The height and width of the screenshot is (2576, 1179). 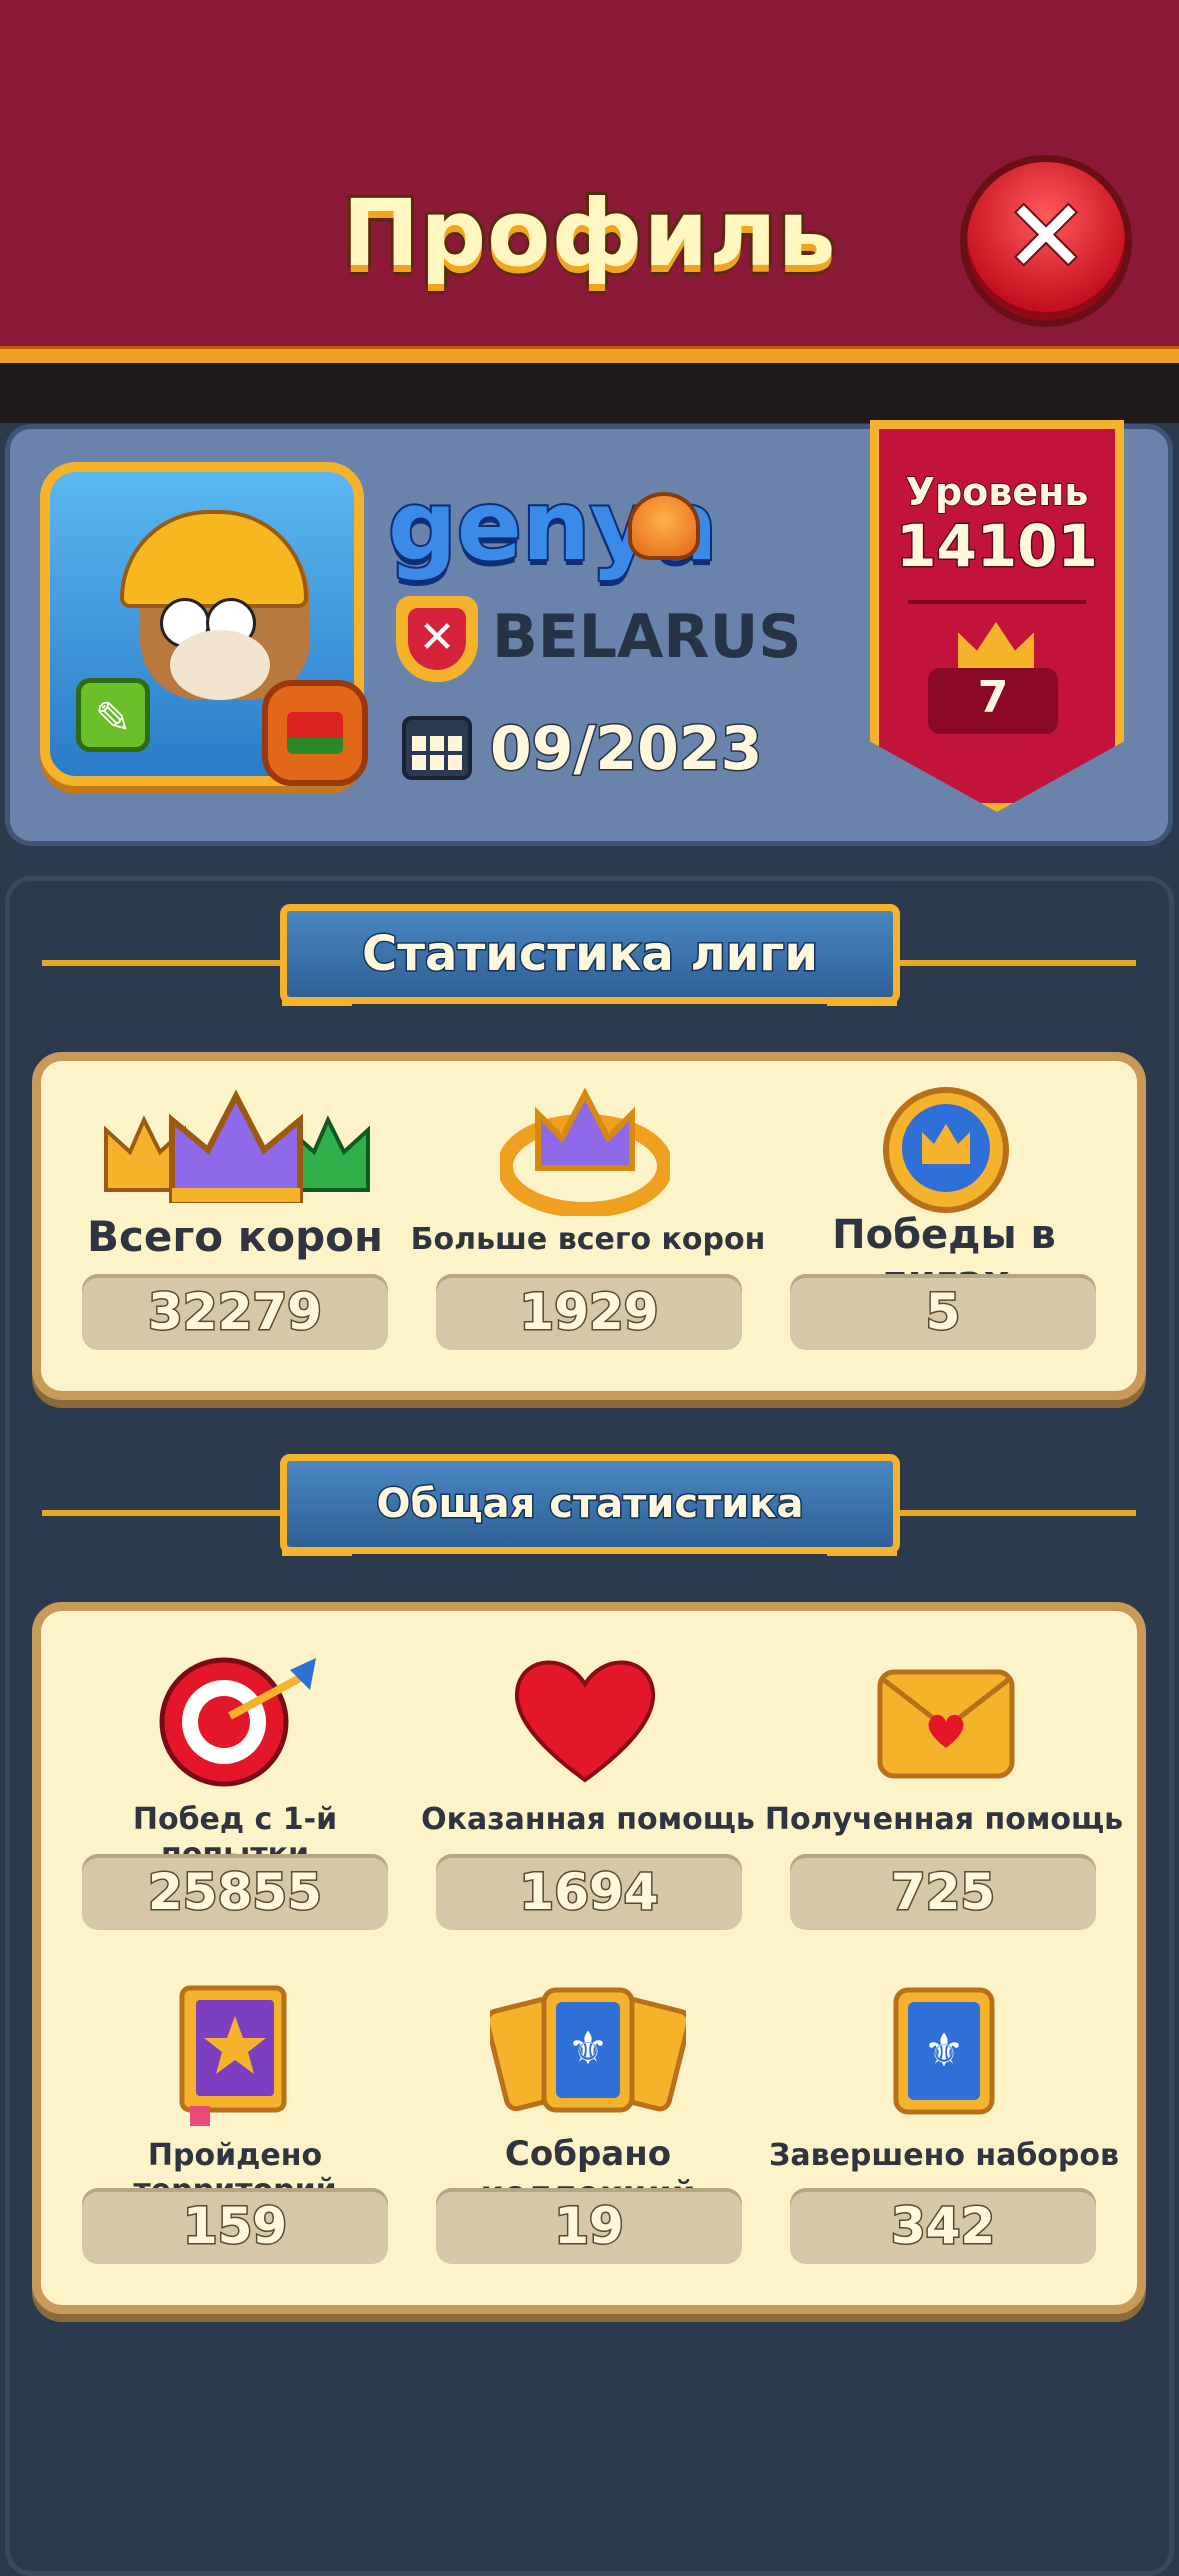 What do you see at coordinates (993, 697) in the screenshot?
I see `crown-count: 7` at bounding box center [993, 697].